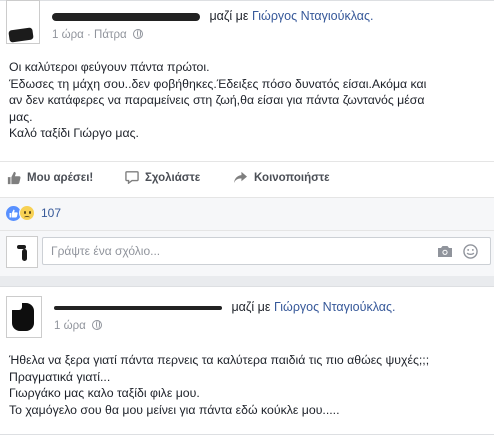 This screenshot has width=494, height=435. I want to click on comment-composer, so click(247, 253).